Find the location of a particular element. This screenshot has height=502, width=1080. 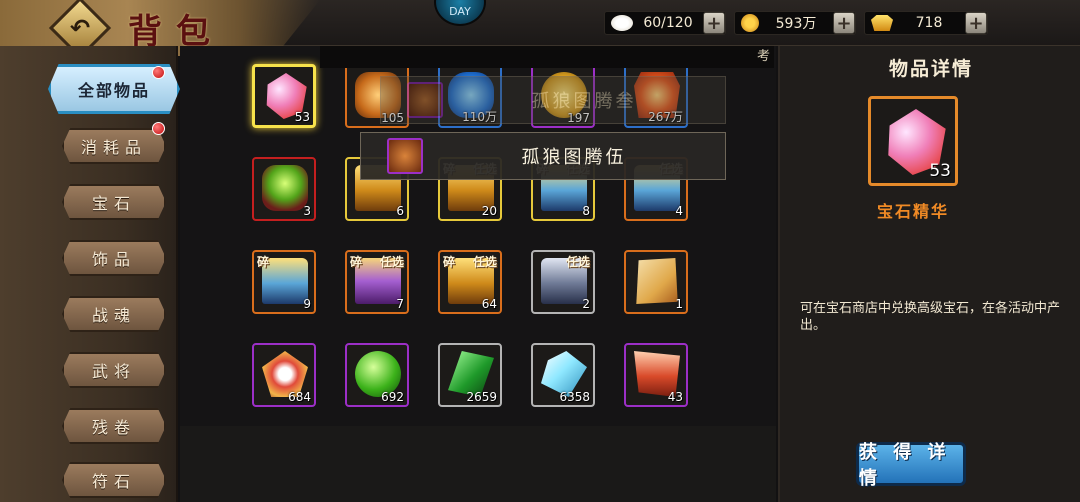

rice-counter: 60/120 + is located at coordinates (665, 23).